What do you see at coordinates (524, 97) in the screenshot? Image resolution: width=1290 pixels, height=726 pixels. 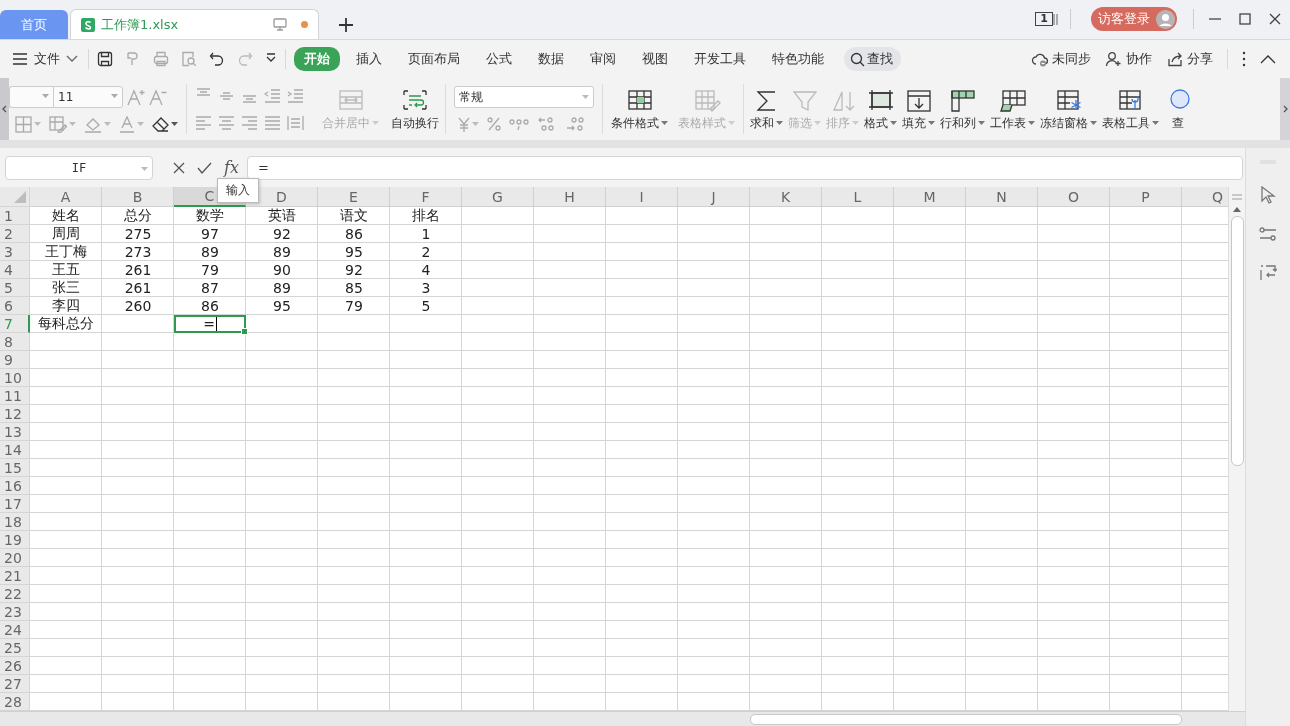 I see `number-format-field: 常规` at bounding box center [524, 97].